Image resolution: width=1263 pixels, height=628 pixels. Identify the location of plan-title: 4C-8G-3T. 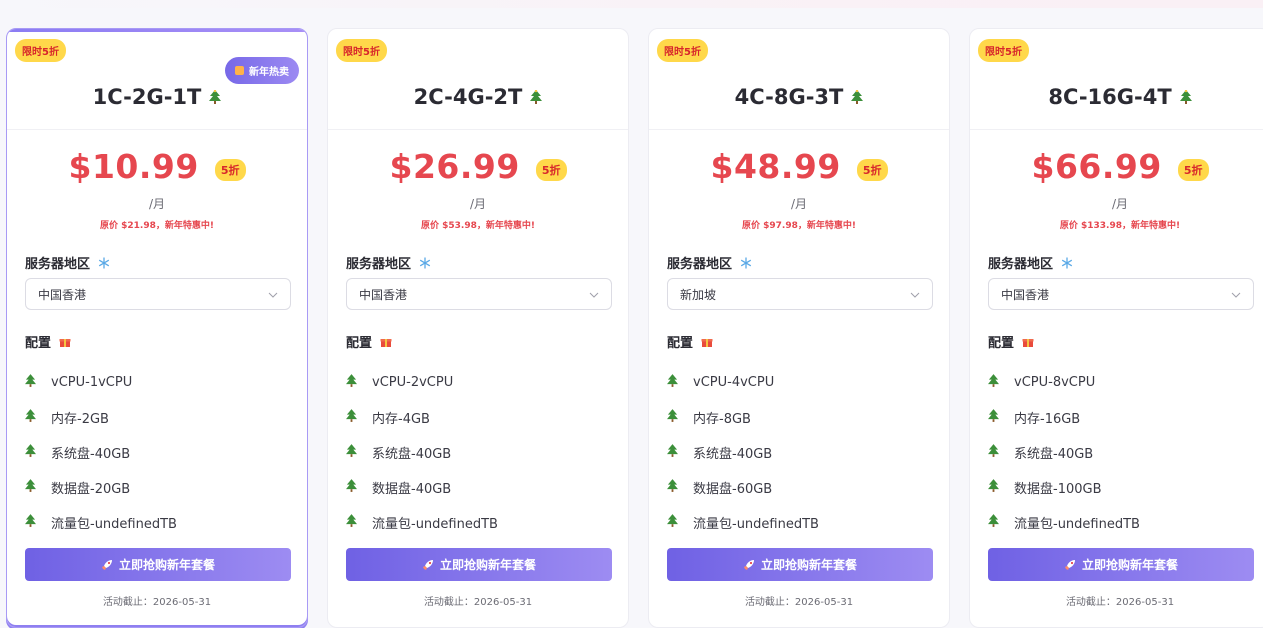
(799, 97).